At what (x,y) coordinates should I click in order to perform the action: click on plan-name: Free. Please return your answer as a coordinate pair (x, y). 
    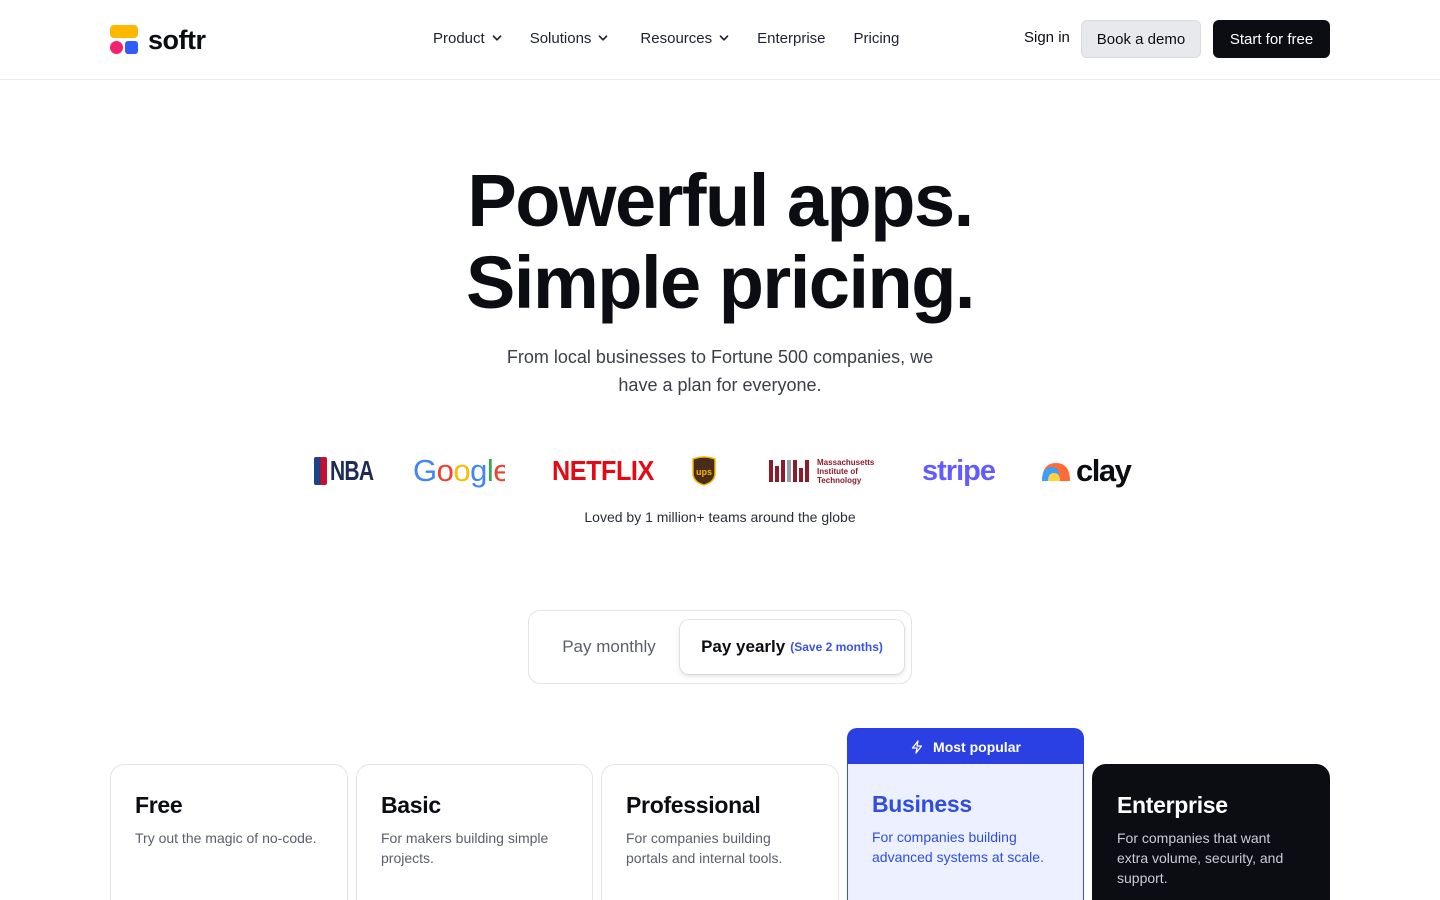
    Looking at the image, I should click on (159, 805).